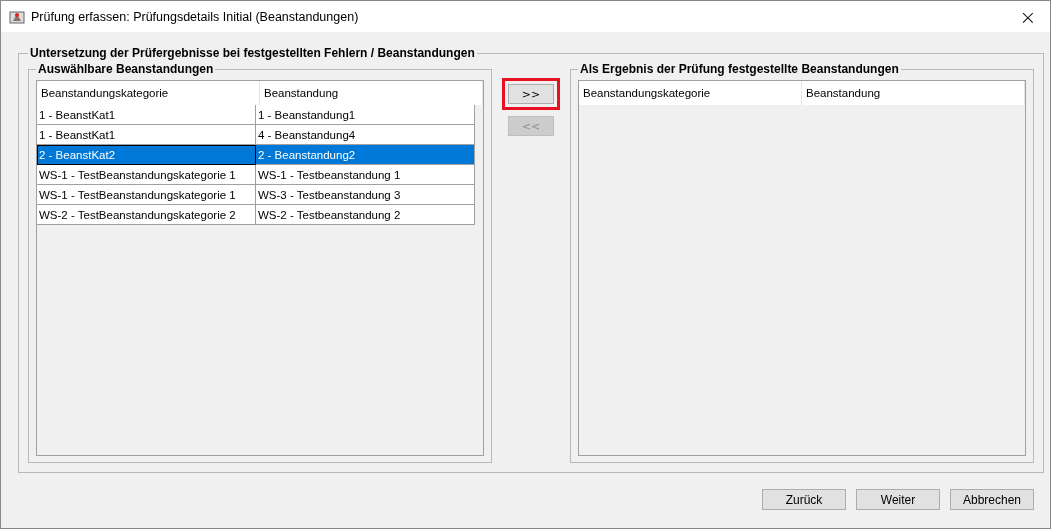  What do you see at coordinates (126, 69) in the screenshot?
I see `panel-title: Auswählbare Beanstandungen` at bounding box center [126, 69].